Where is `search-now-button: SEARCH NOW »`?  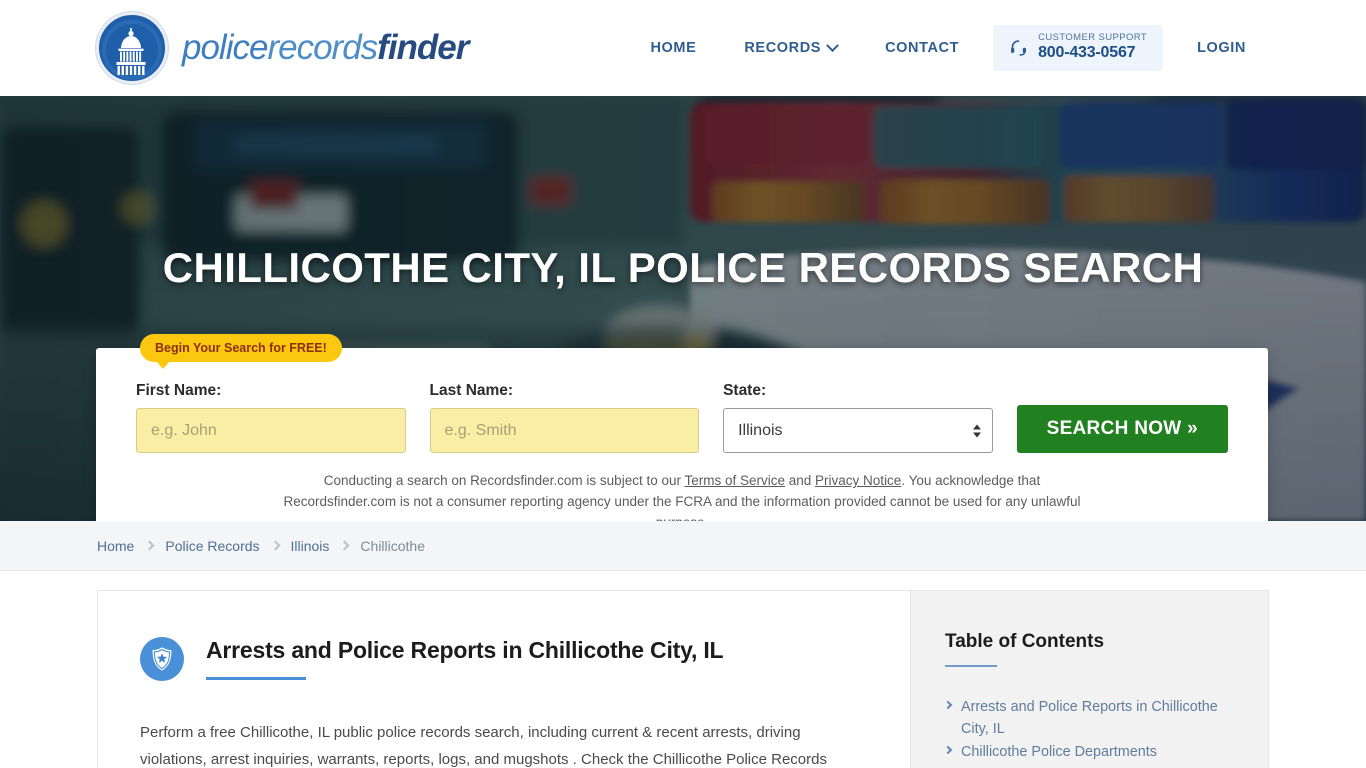 search-now-button: SEARCH NOW » is located at coordinates (1122, 429).